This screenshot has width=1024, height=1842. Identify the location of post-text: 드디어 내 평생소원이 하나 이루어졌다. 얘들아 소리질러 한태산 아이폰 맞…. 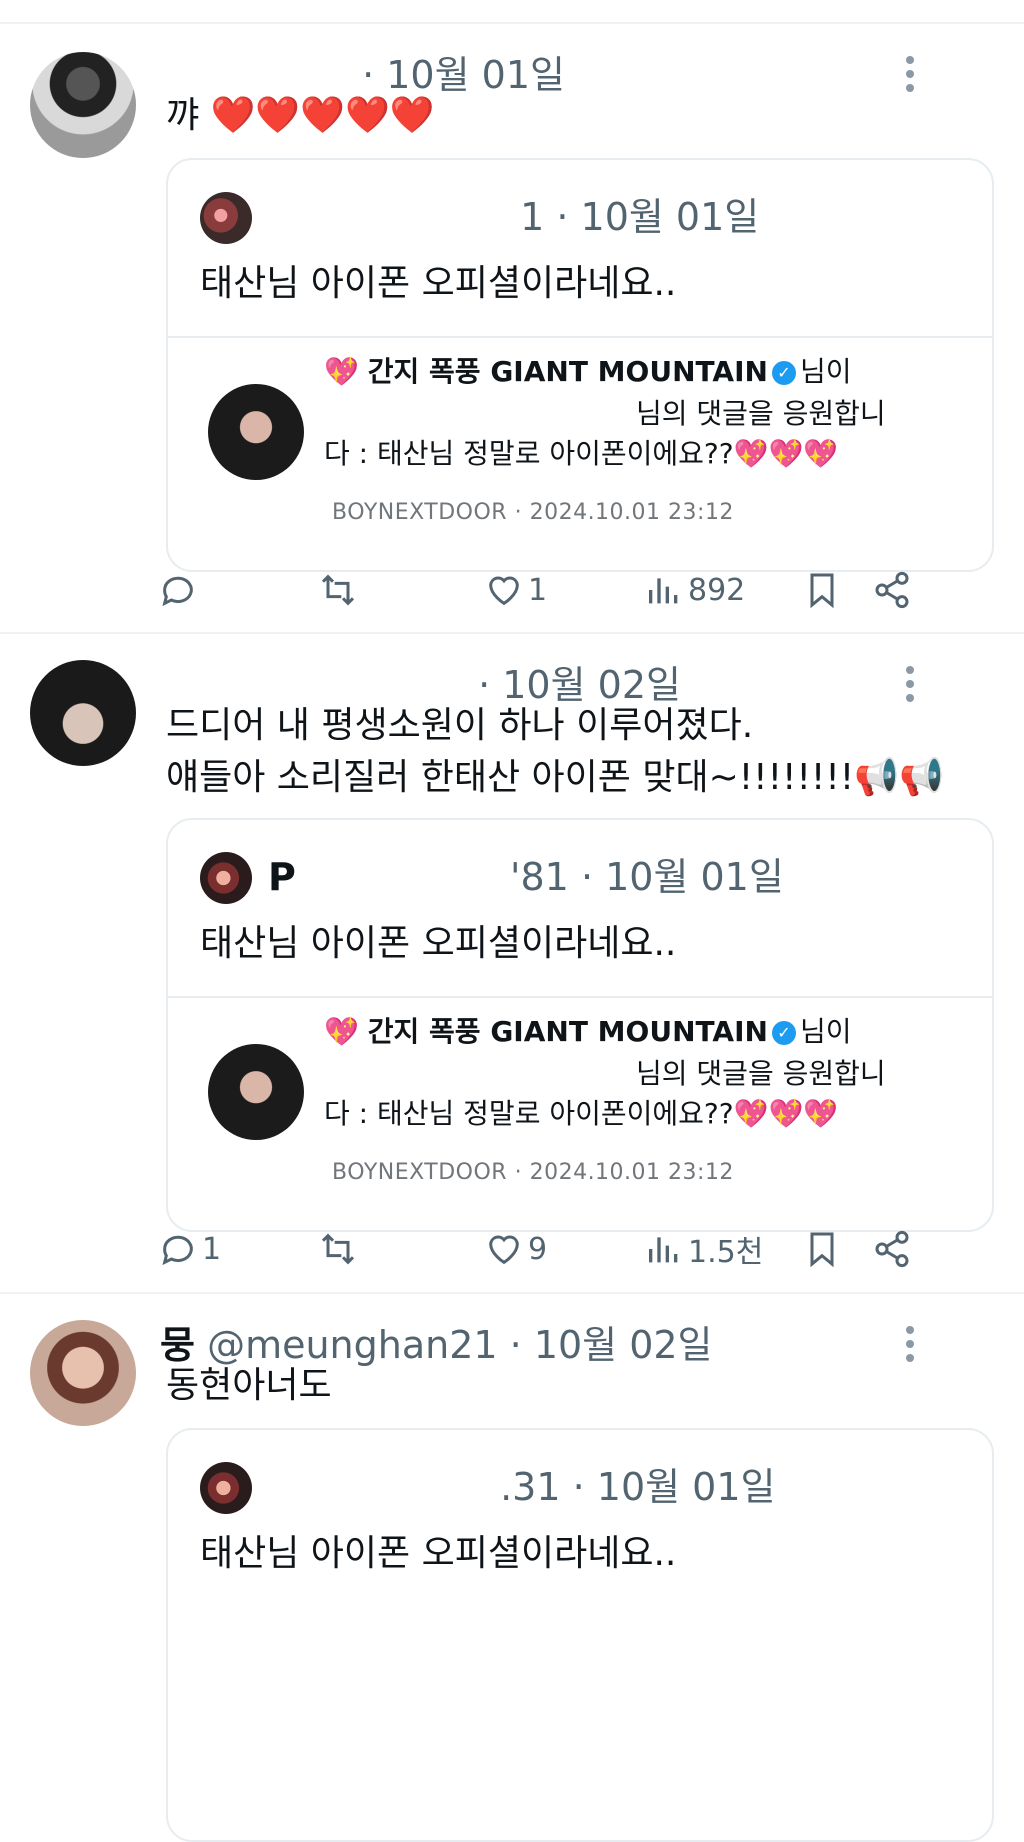
(555, 752).